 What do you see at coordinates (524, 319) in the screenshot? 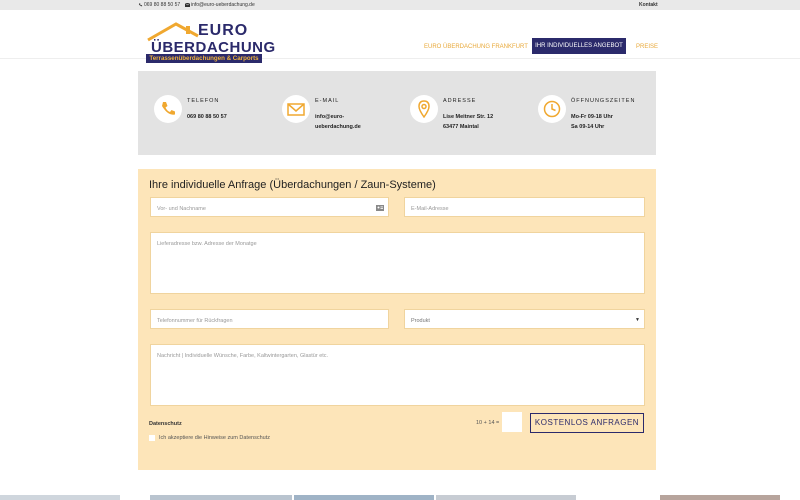
I see `product-select: Produkt ▼` at bounding box center [524, 319].